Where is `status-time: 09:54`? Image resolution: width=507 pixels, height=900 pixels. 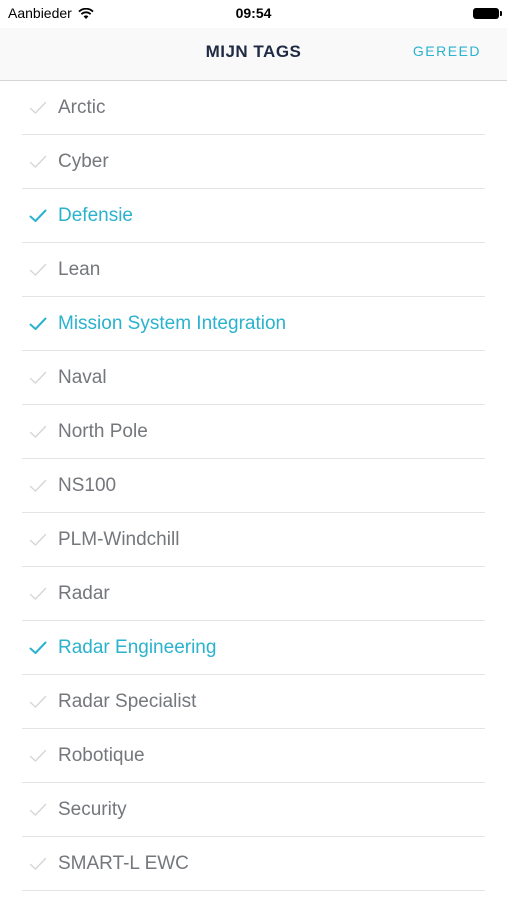 status-time: 09:54 is located at coordinates (253, 13).